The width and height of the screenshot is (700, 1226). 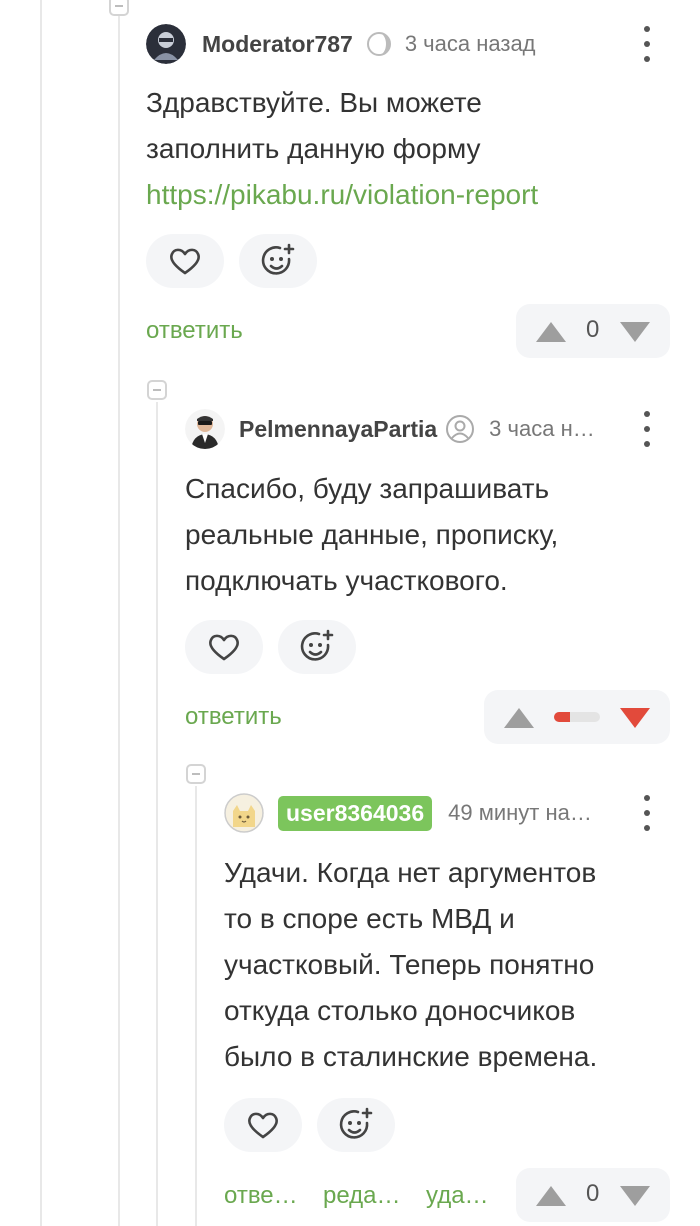 I want to click on comment-text-line: реальные данные, прописку,, so click(x=372, y=534).